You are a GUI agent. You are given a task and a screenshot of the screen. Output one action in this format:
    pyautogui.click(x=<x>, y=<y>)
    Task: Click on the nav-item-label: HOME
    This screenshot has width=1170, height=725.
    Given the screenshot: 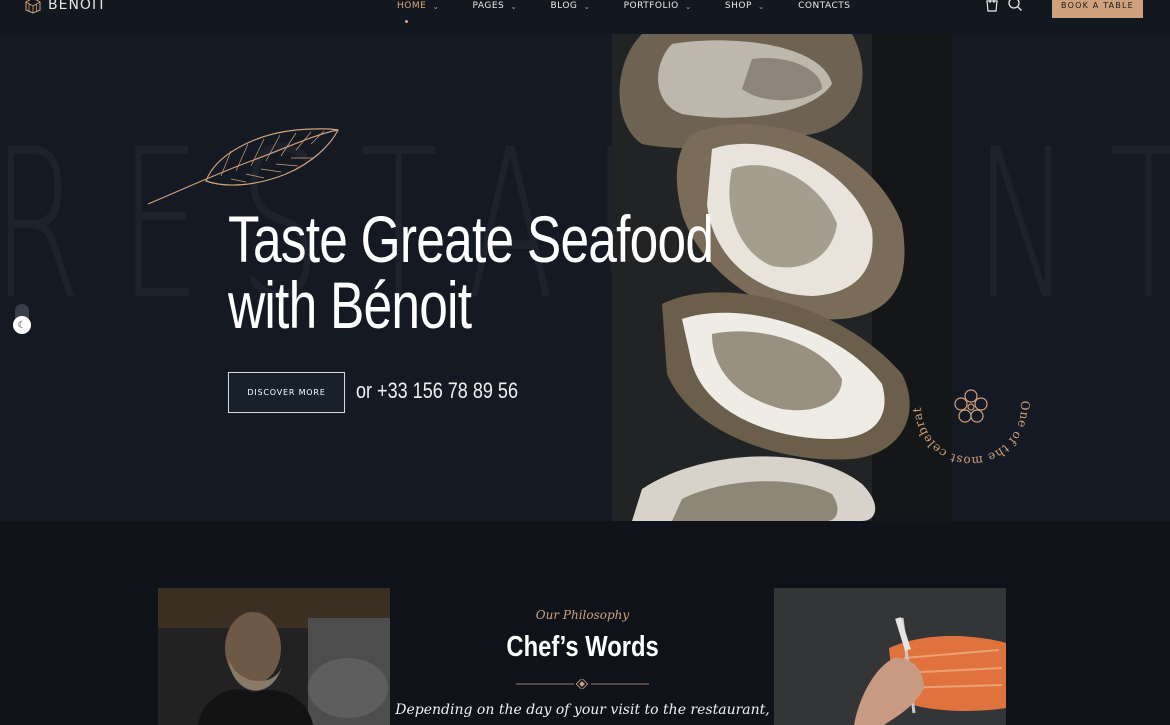 What is the action you would take?
    pyautogui.click(x=412, y=6)
    